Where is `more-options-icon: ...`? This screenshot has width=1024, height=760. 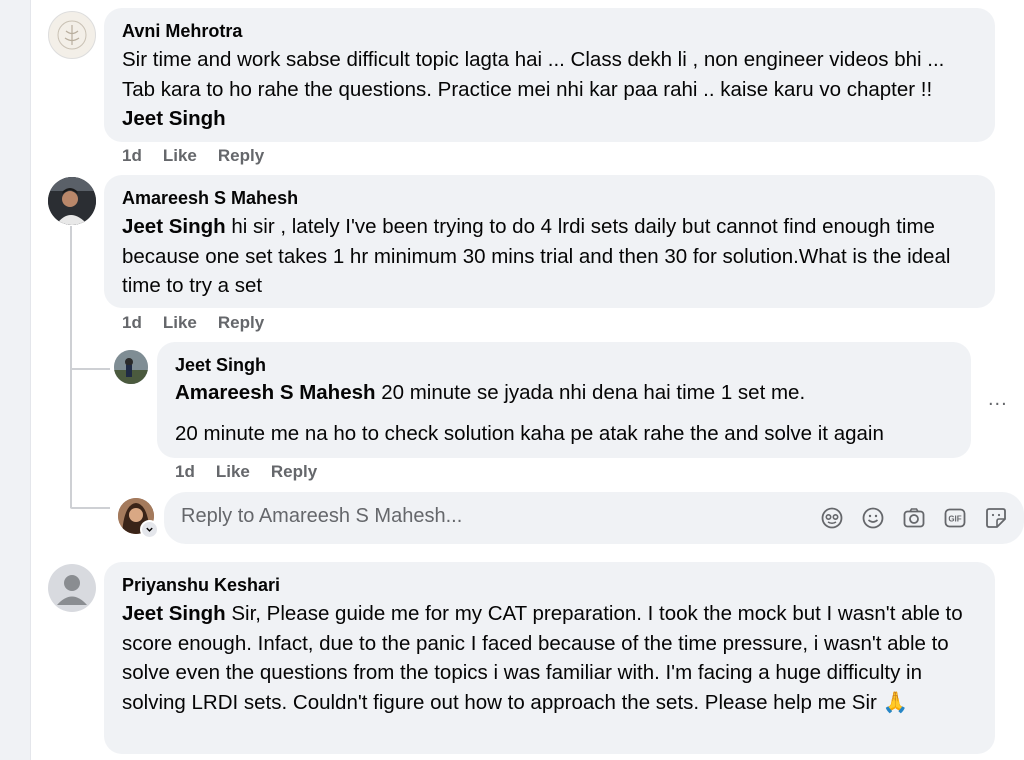 more-options-icon: ... is located at coordinates (998, 399).